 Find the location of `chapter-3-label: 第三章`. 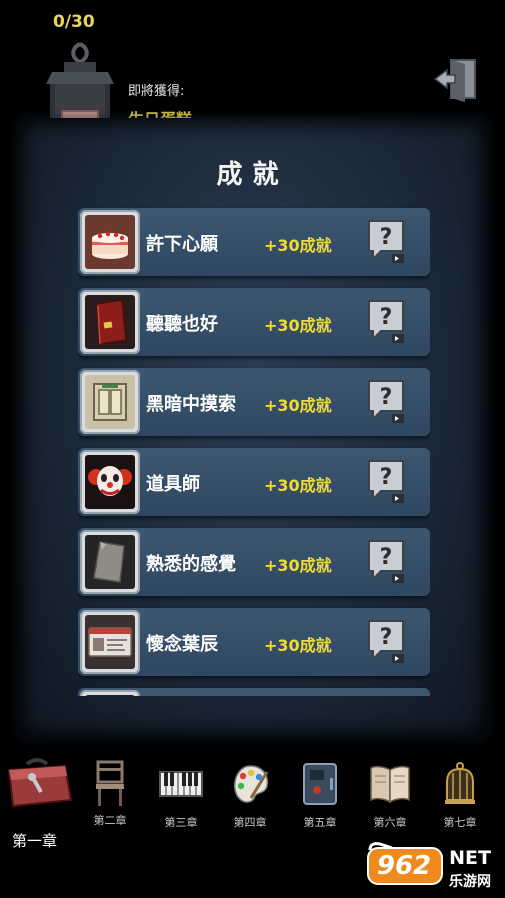

chapter-3-label: 第三章 is located at coordinates (181, 822).